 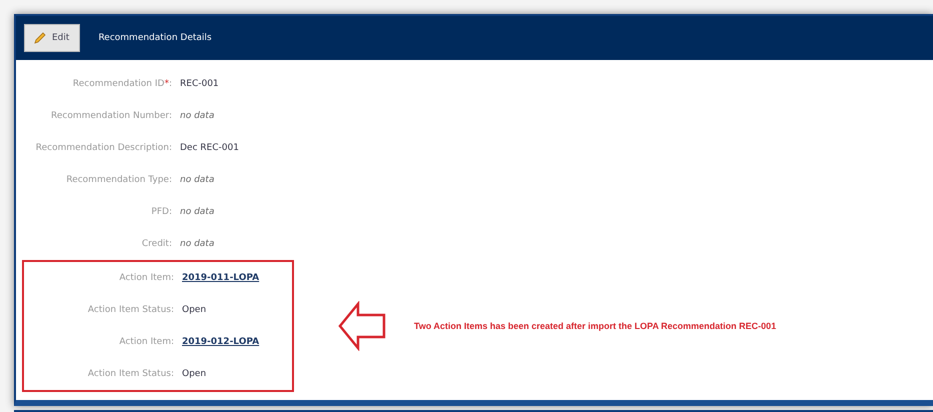 I want to click on field-value: REC-001, so click(x=199, y=84).